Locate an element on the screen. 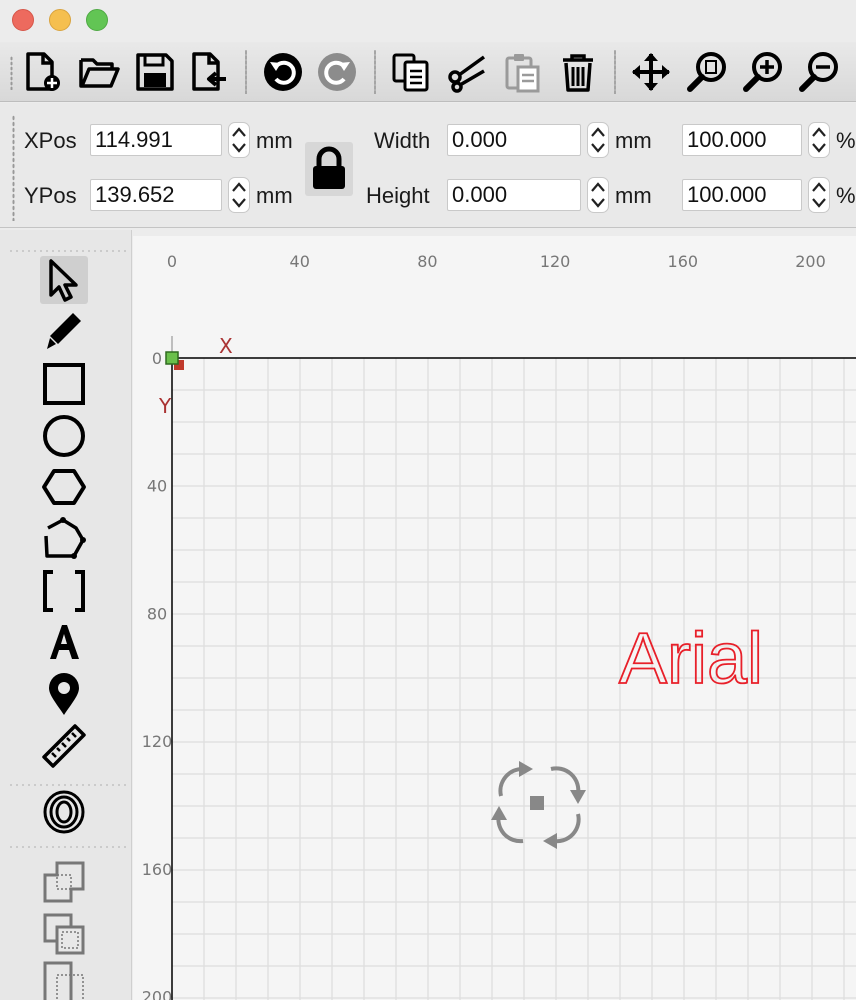 Image resolution: width=856 pixels, height=1000 pixels. ruler-top-label: 80 is located at coordinates (427, 261).